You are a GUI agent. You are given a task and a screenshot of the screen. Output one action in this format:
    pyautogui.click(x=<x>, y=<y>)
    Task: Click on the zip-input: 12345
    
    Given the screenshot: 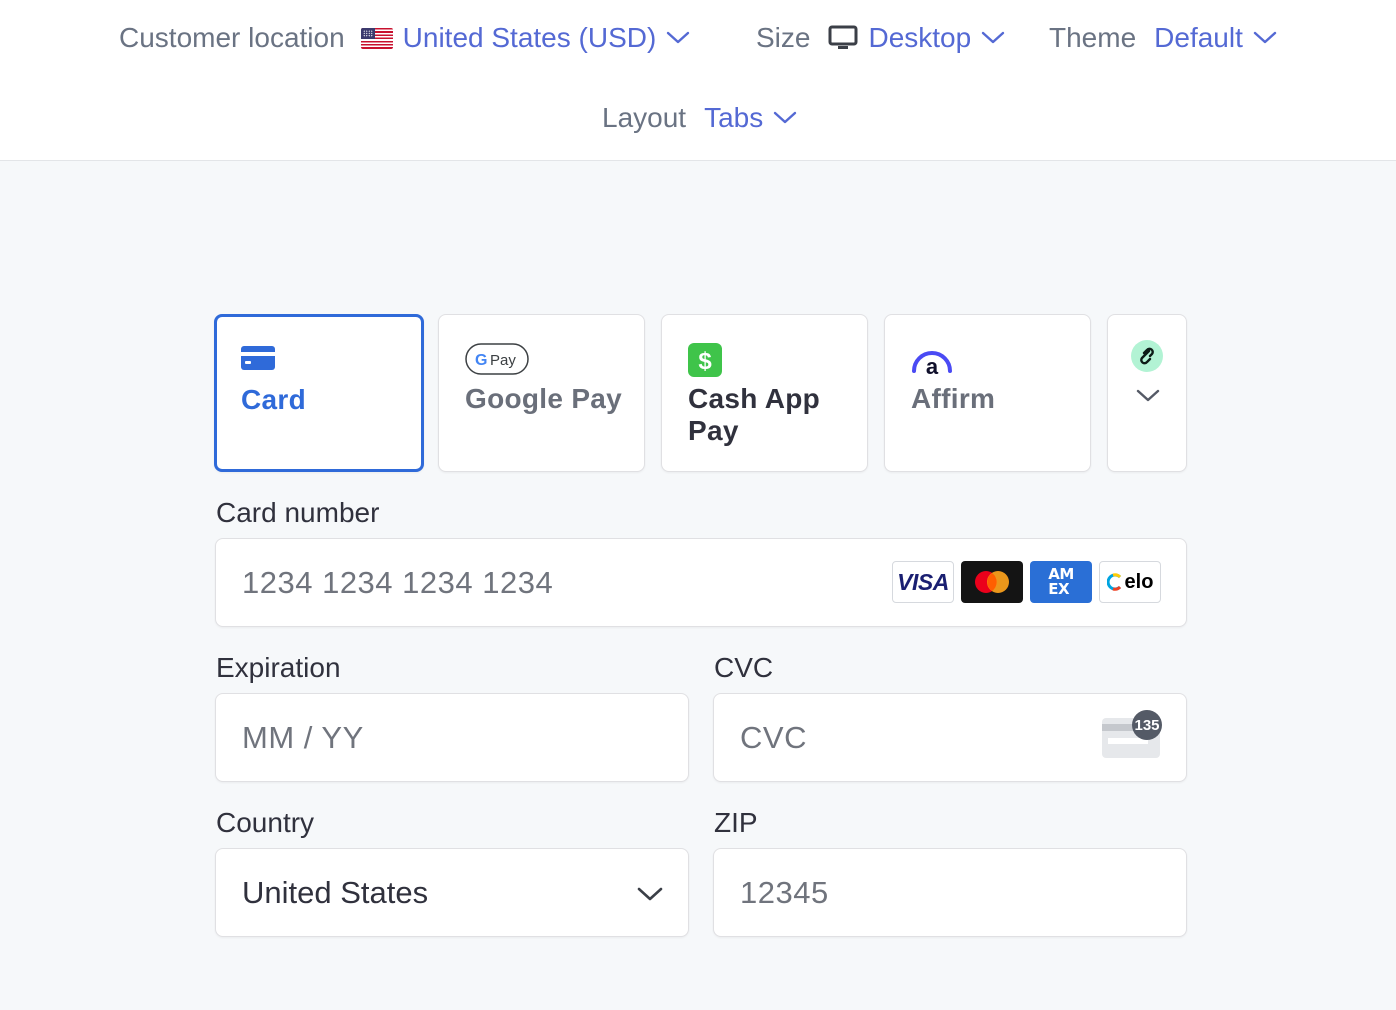 What is the action you would take?
    pyautogui.click(x=950, y=892)
    